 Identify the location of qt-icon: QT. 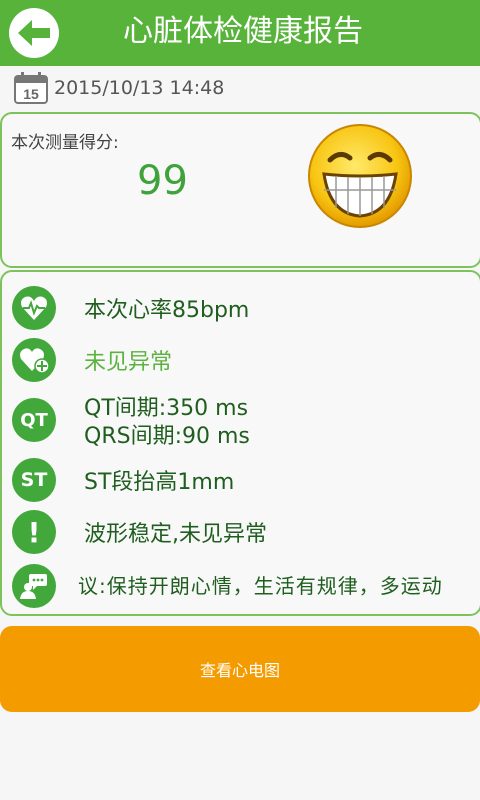
(34, 420).